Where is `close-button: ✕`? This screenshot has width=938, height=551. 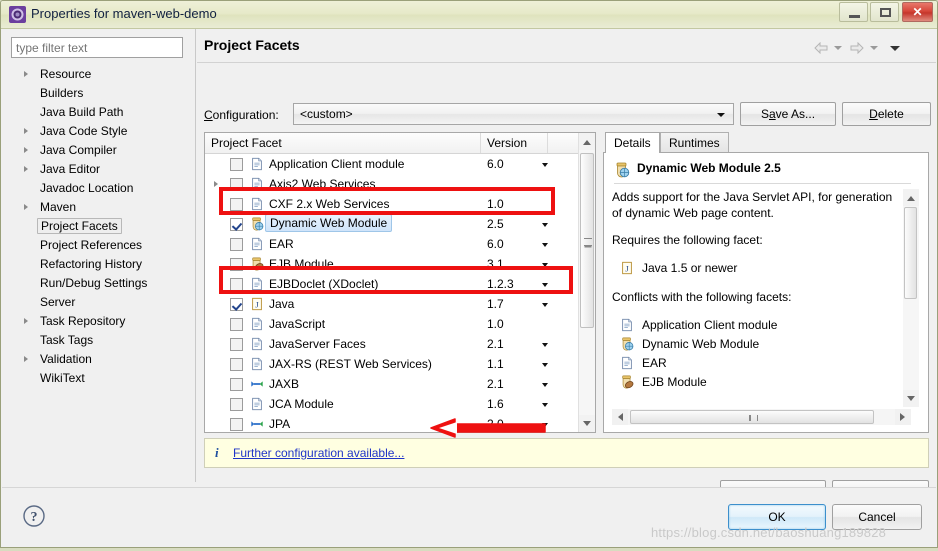 close-button: ✕ is located at coordinates (917, 12).